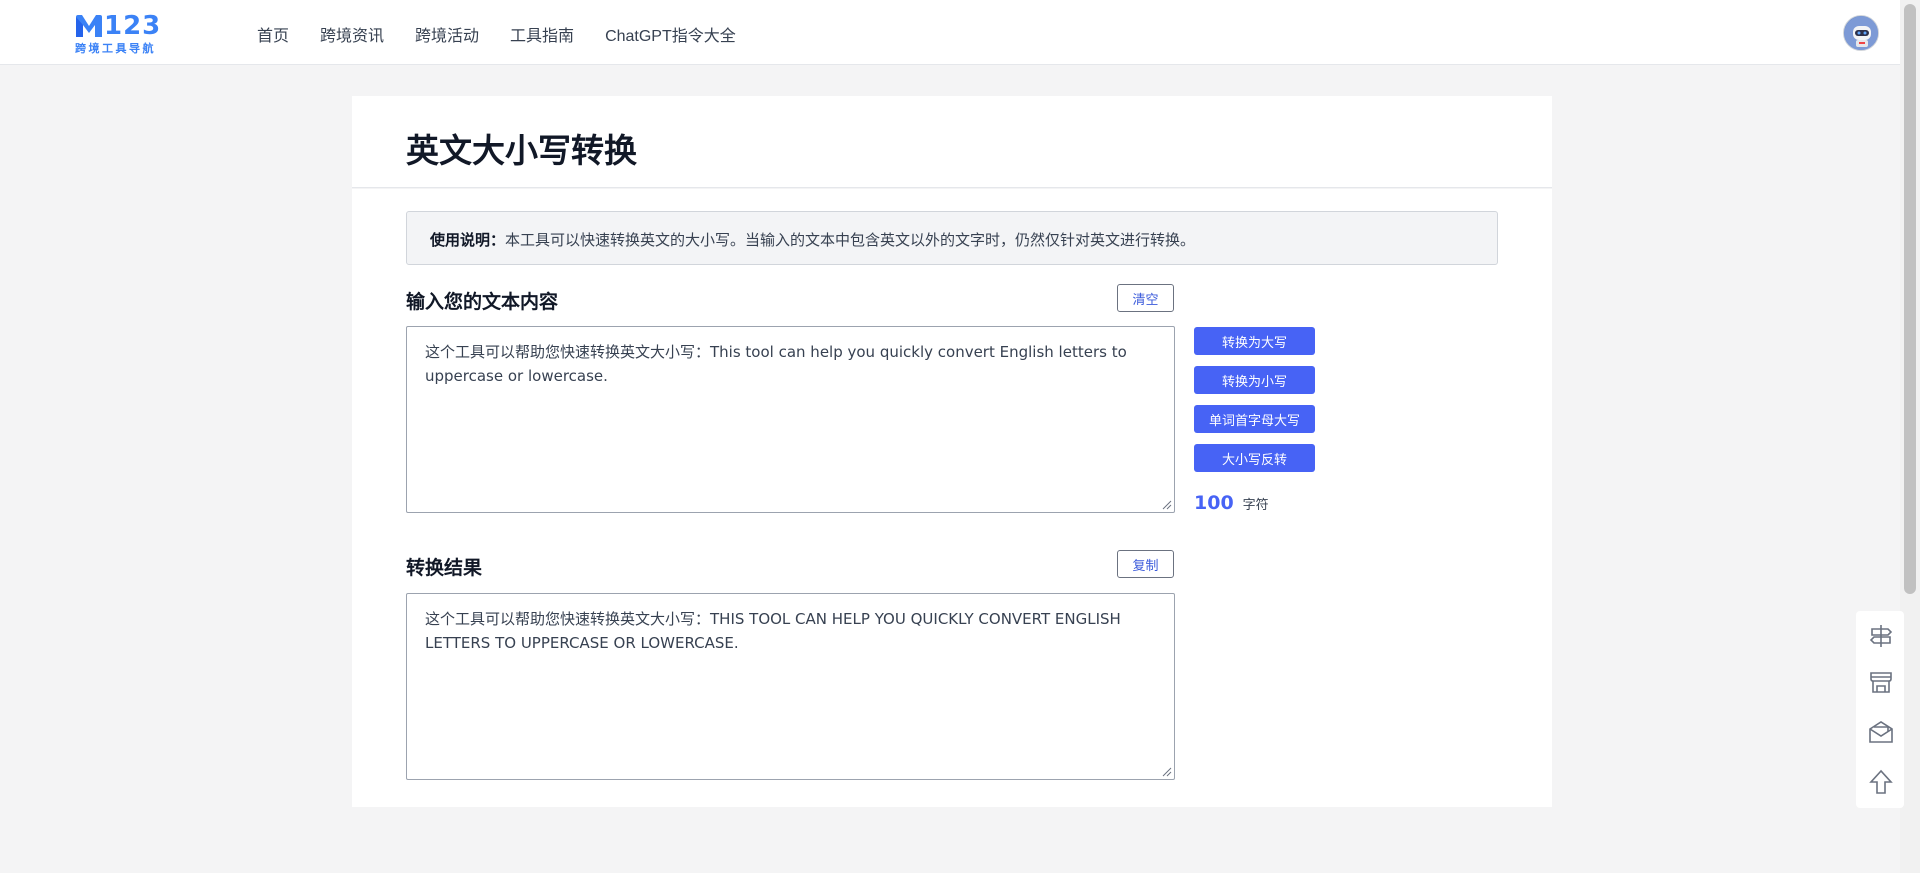 The image size is (1920, 873). What do you see at coordinates (1254, 419) in the screenshot?
I see `title-case-button: 单词首字母大写` at bounding box center [1254, 419].